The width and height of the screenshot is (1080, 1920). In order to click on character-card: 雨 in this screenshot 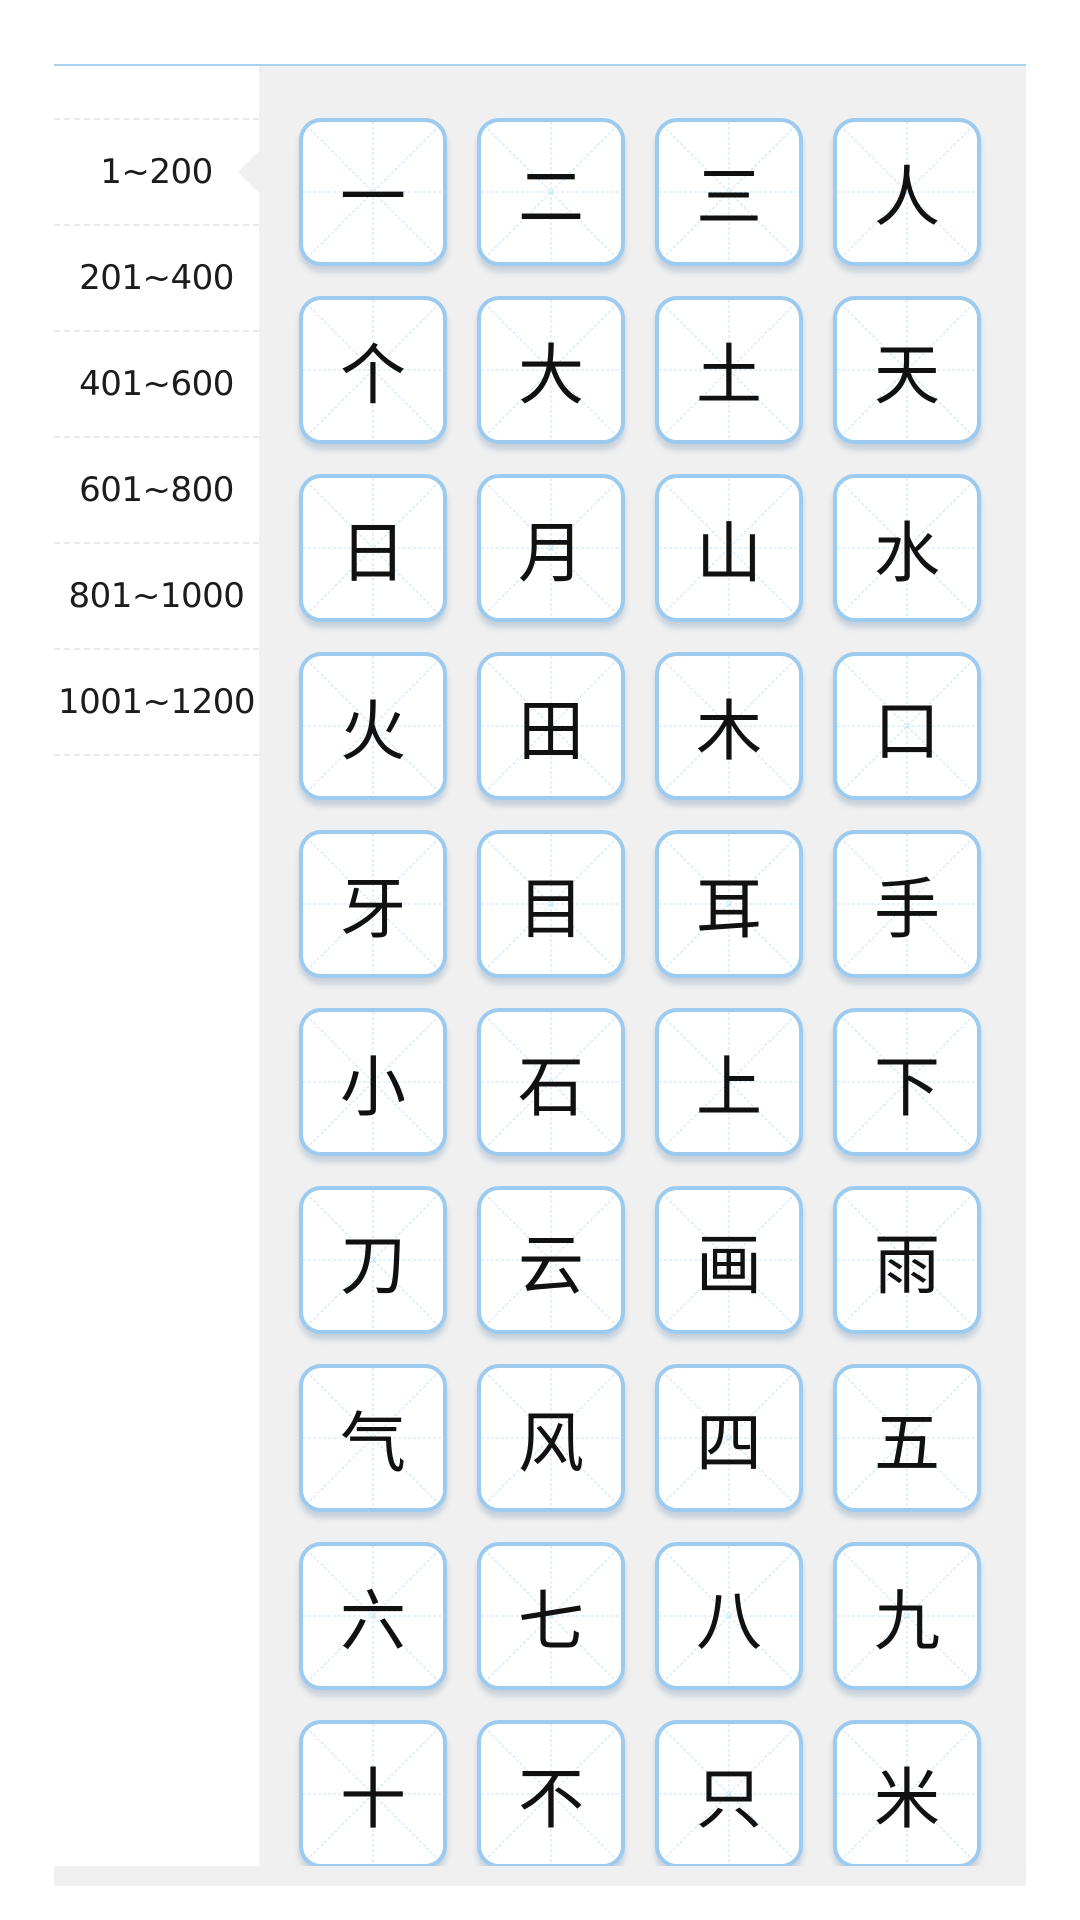, I will do `click(907, 1260)`.